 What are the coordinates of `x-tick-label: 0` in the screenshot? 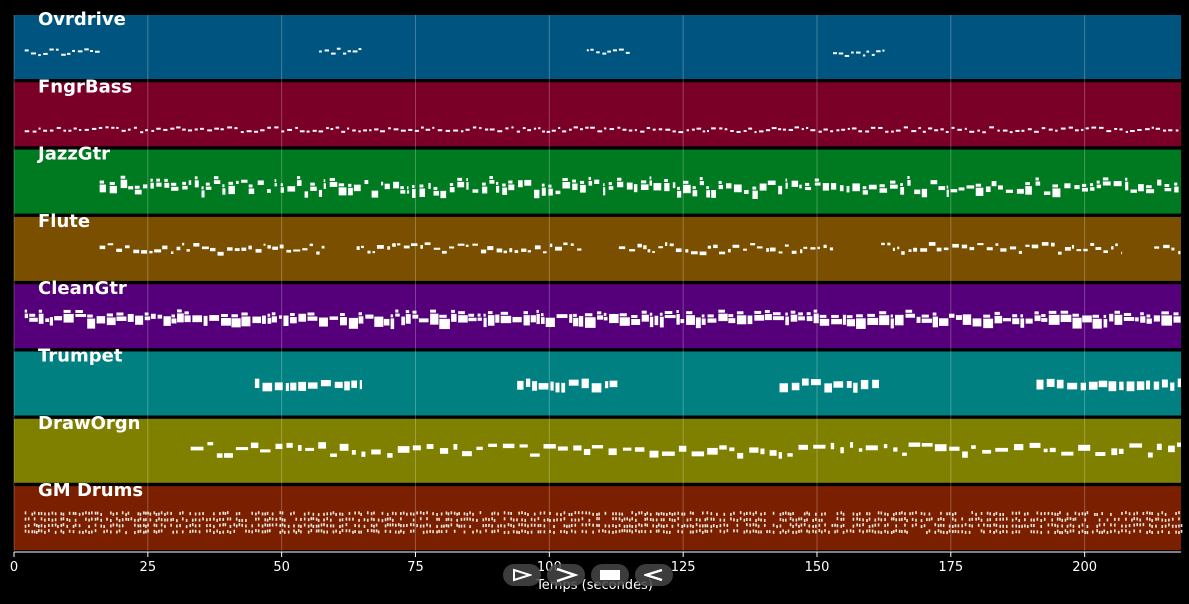 It's located at (14, 567).